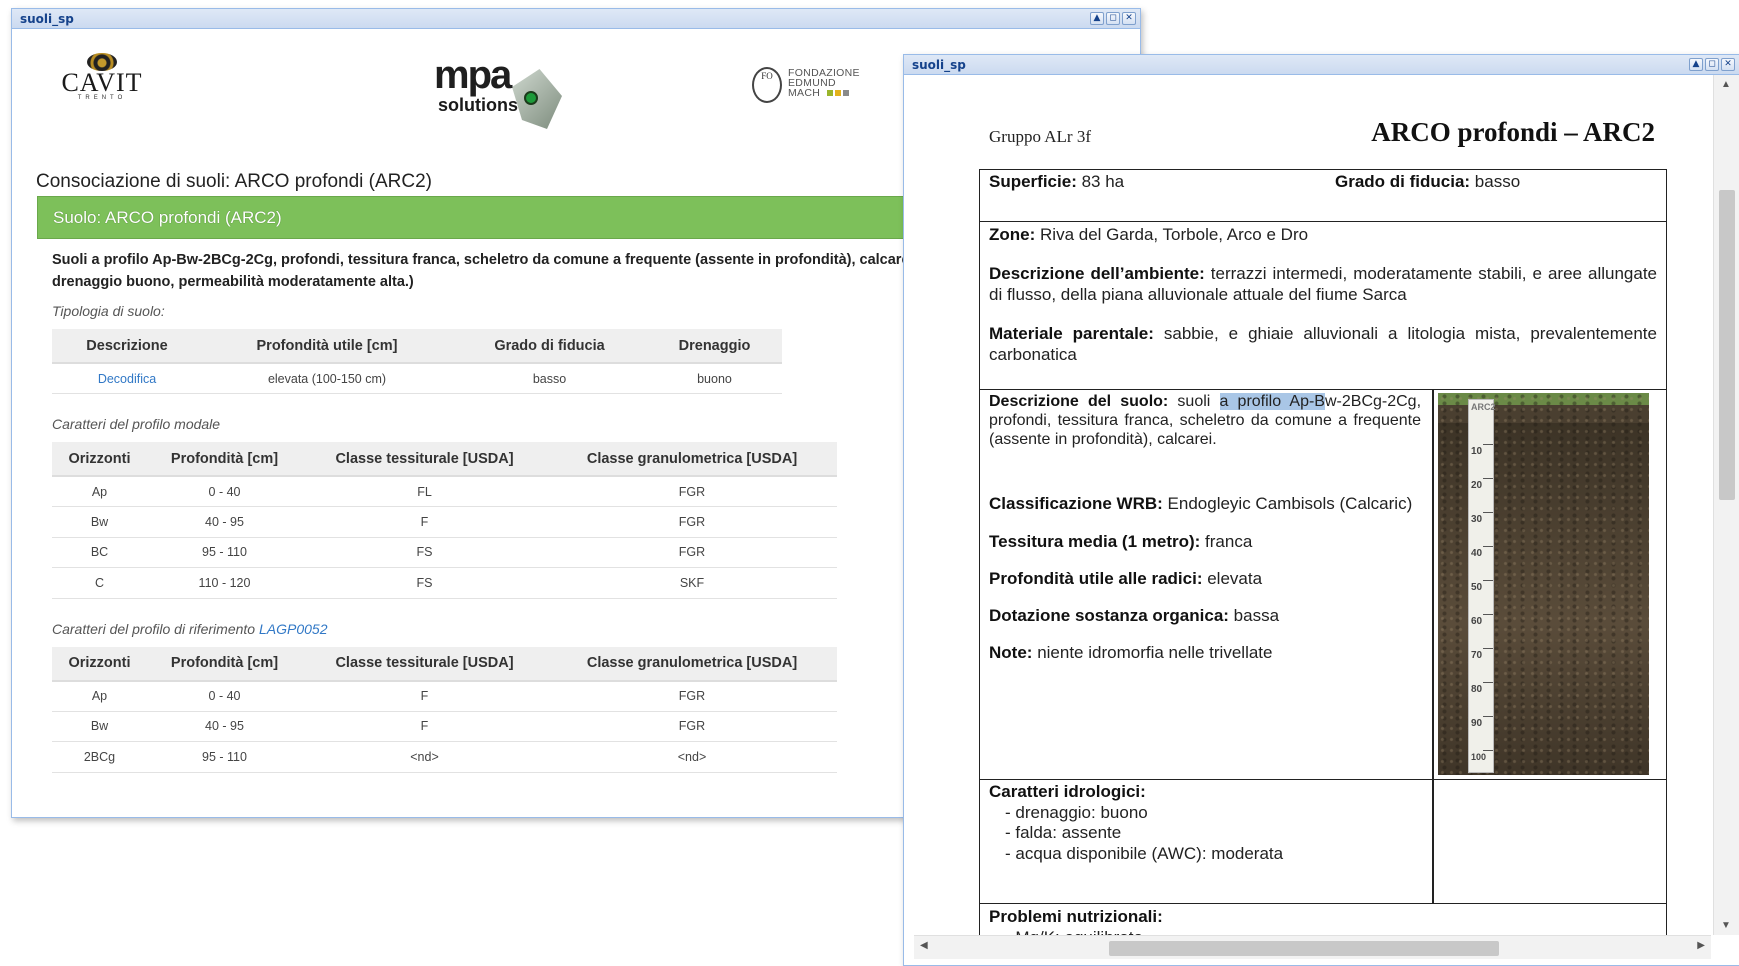 This screenshot has height=966, width=1739. What do you see at coordinates (1513, 132) in the screenshot?
I see `document-title: ARCO profondi – ARC2` at bounding box center [1513, 132].